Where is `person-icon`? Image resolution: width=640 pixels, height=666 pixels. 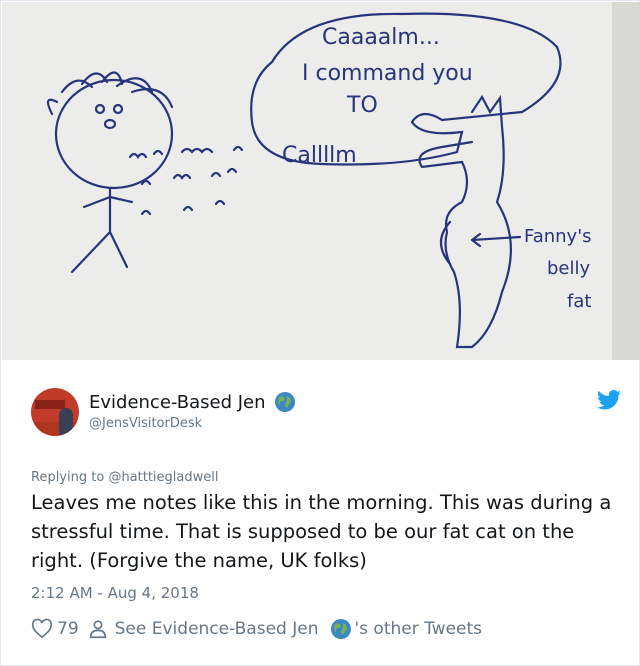
person-icon is located at coordinates (97, 629).